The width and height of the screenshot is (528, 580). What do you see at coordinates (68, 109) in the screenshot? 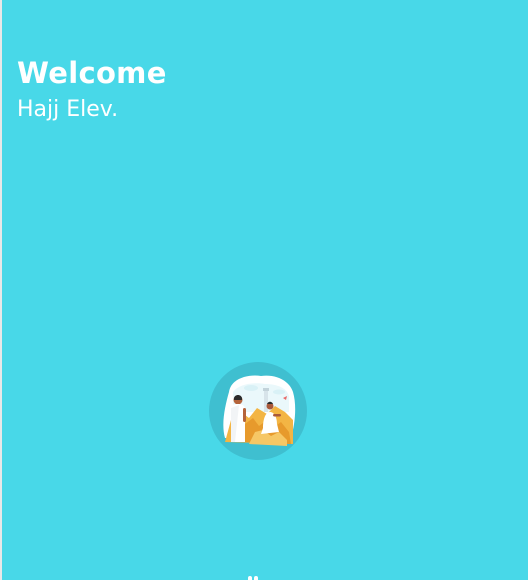
I see `app-name-subtitle: Hajj Elev.` at bounding box center [68, 109].